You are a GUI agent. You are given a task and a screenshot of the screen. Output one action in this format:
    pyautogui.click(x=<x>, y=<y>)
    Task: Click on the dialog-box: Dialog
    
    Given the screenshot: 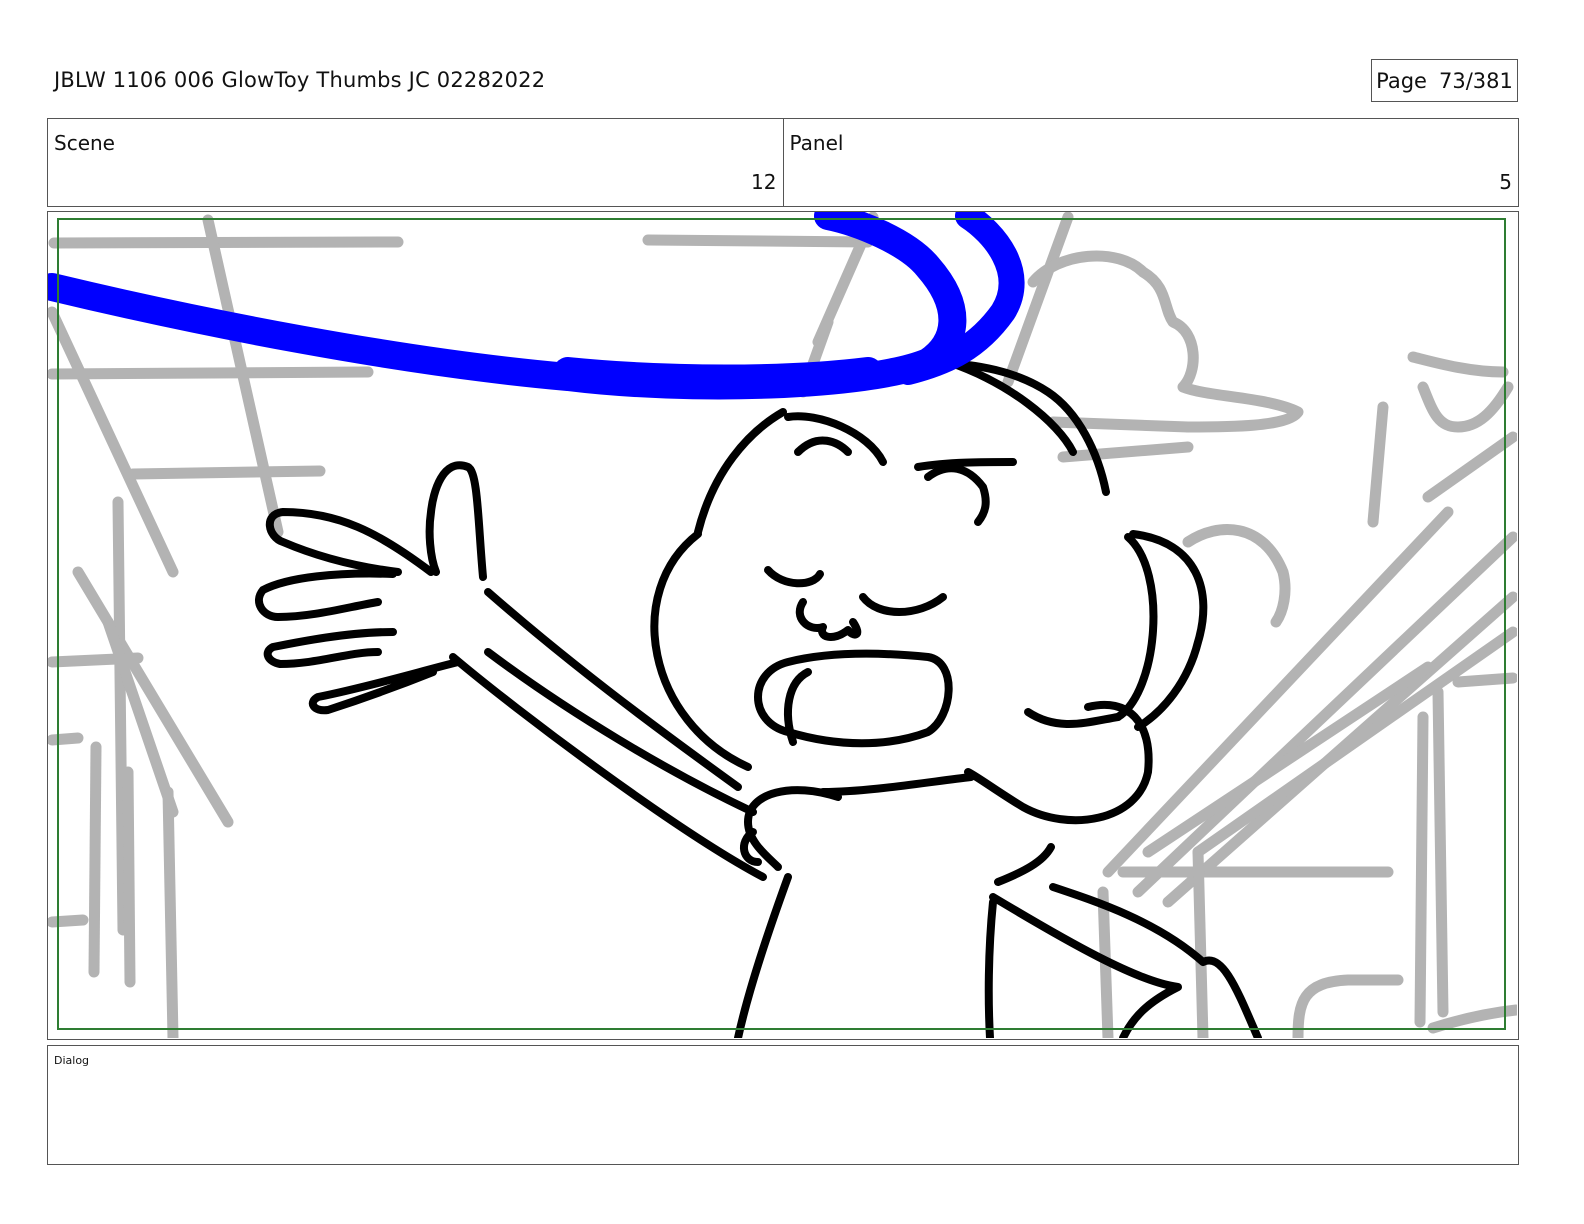 What is the action you would take?
    pyautogui.click(x=783, y=1105)
    